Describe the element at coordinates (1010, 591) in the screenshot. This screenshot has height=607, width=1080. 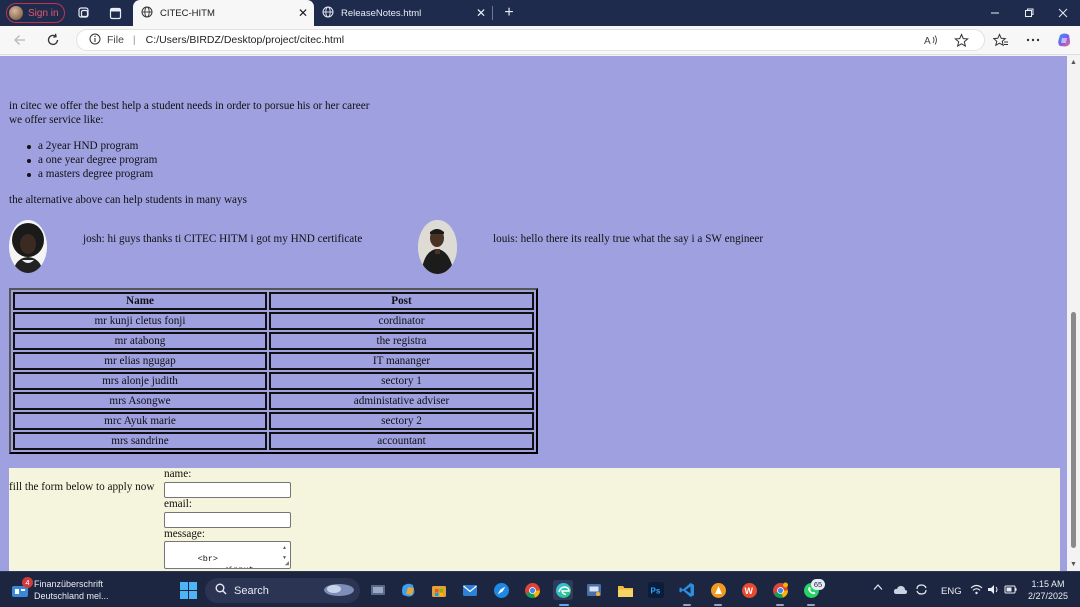
I see `battery-icon` at that location.